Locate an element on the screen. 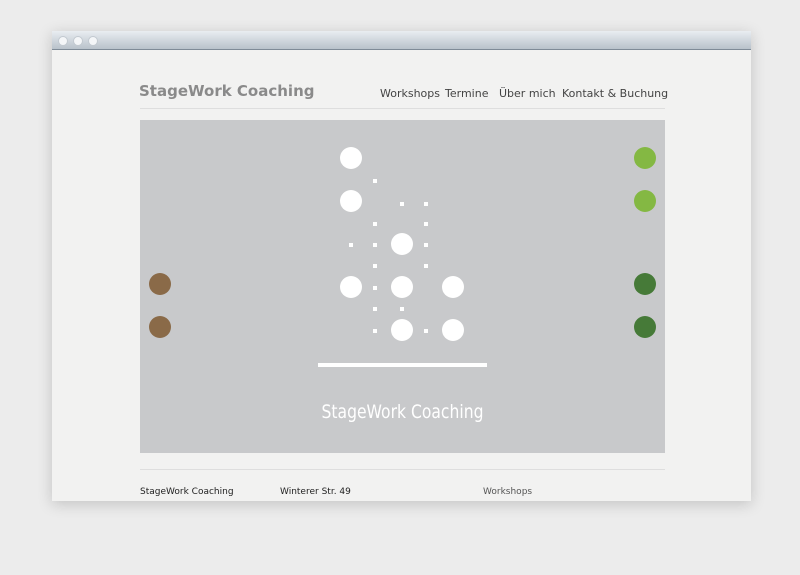  nav-kontakt-buchung: Kontakt & Buchung is located at coordinates (615, 93).